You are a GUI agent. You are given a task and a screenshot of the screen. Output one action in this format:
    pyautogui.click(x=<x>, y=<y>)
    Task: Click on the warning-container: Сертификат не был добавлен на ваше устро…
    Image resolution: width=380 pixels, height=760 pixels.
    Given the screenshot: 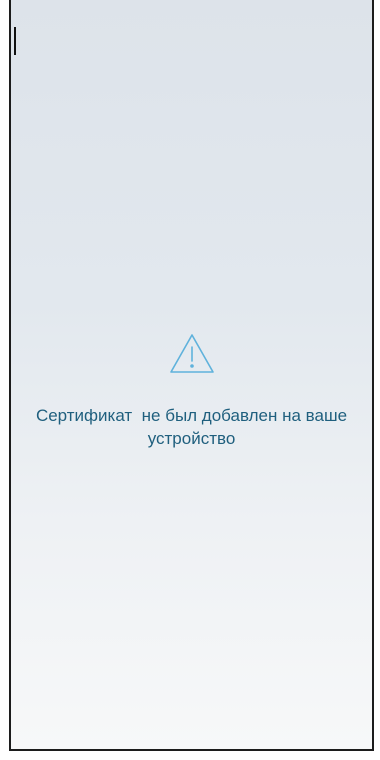 What is the action you would take?
    pyautogui.click(x=191, y=391)
    